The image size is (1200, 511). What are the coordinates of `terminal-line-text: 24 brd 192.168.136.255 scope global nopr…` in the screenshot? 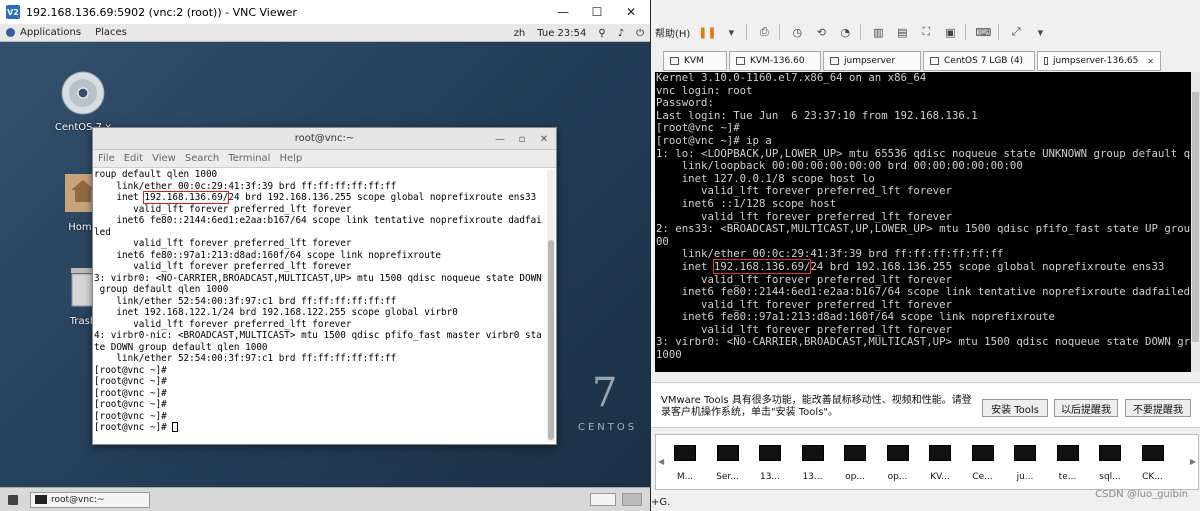 It's located at (382, 197).